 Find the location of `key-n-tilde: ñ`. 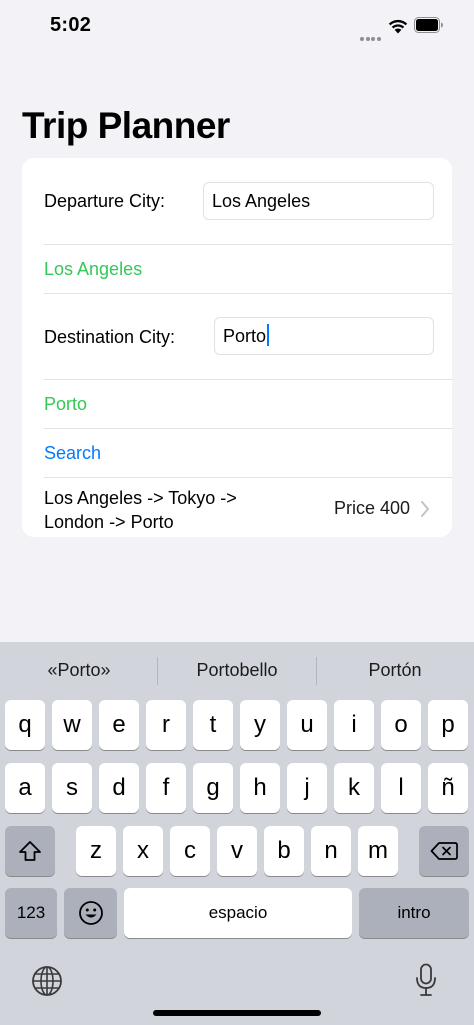

key-n-tilde: ñ is located at coordinates (448, 788).